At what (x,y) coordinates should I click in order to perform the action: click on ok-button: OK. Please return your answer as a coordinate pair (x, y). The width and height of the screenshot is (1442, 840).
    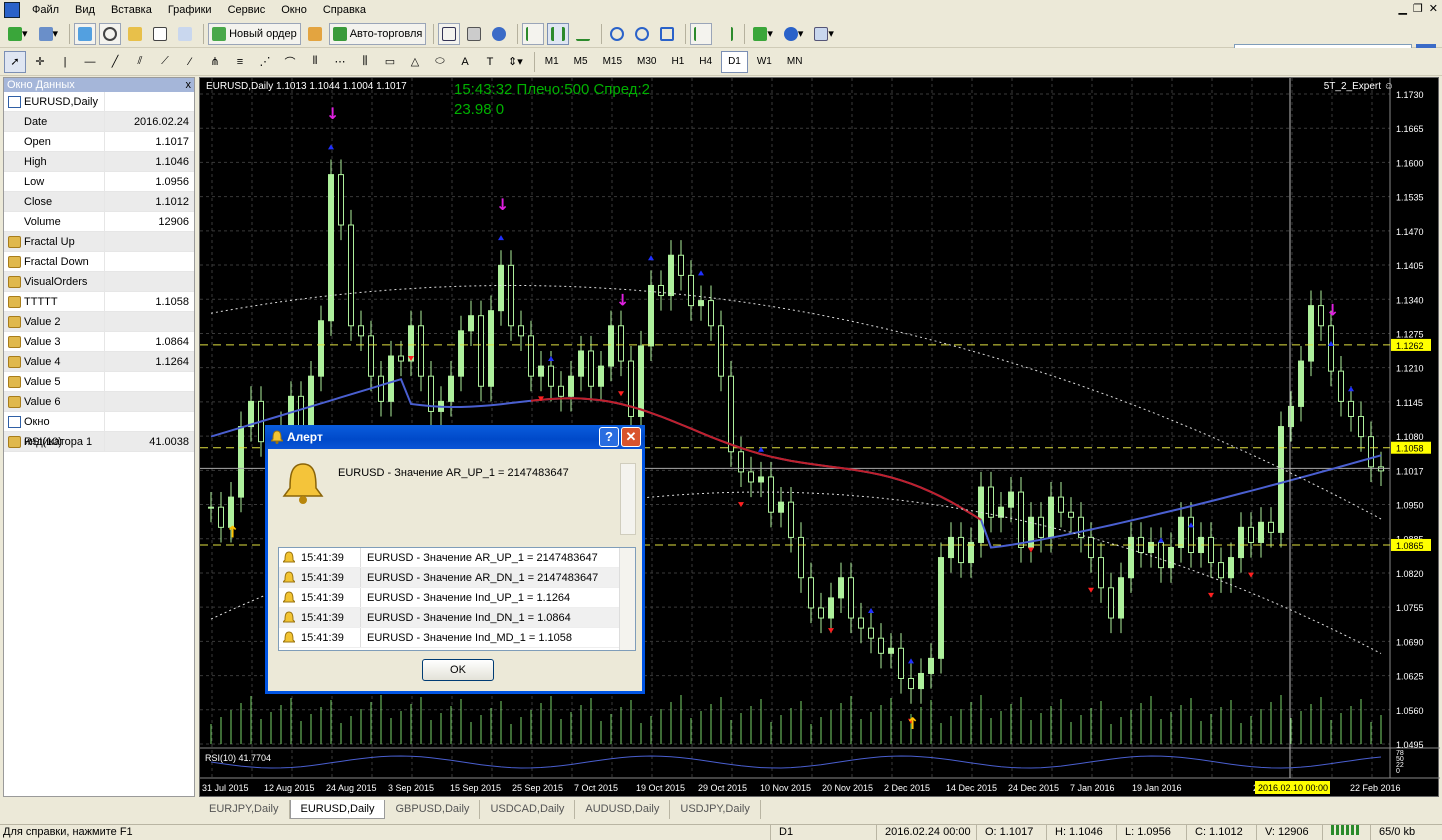
    Looking at the image, I should click on (458, 670).